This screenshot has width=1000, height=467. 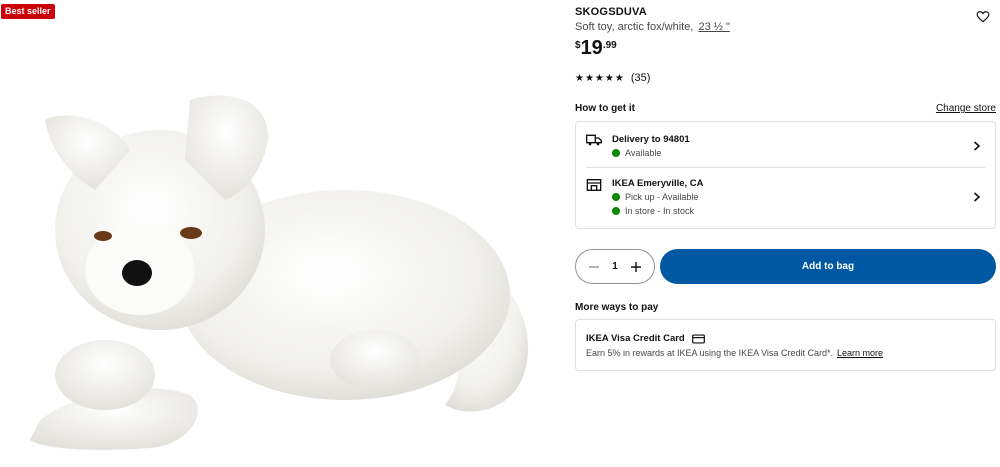 I want to click on price-currency: $, so click(x=578, y=45).